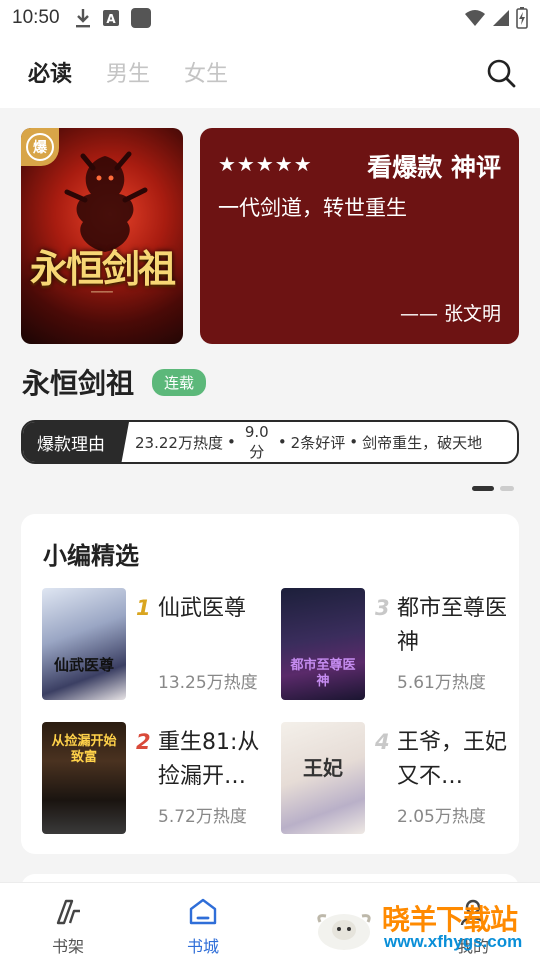 This screenshot has width=540, height=960. I want to click on featured-book-cover: 永恒剑祖 ──── 爆, so click(102, 236).